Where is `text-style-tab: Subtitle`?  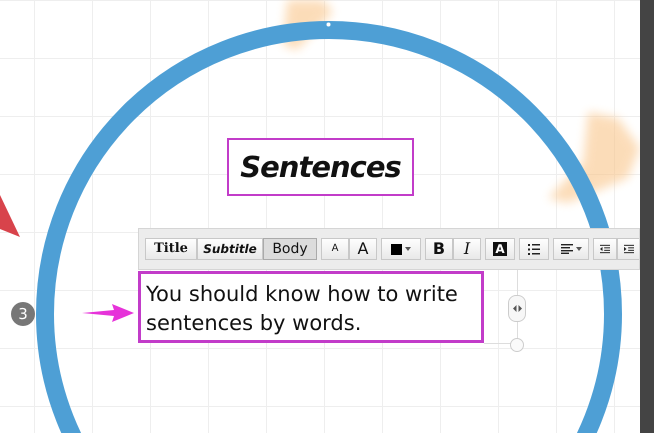 text-style-tab: Subtitle is located at coordinates (230, 249).